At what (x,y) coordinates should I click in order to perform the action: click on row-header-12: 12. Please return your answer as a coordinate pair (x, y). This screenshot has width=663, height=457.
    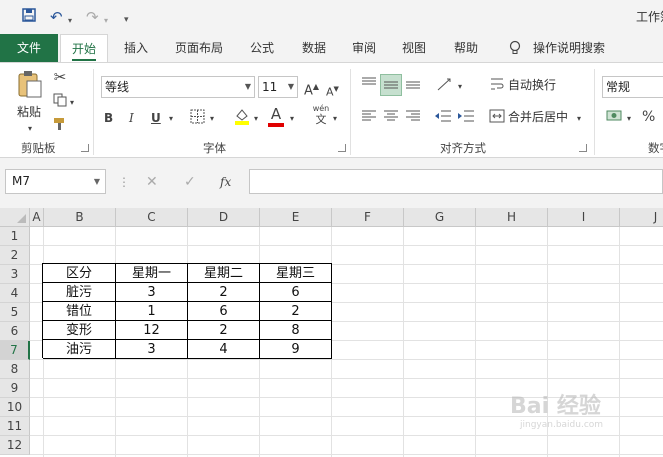
    Looking at the image, I should click on (15, 445).